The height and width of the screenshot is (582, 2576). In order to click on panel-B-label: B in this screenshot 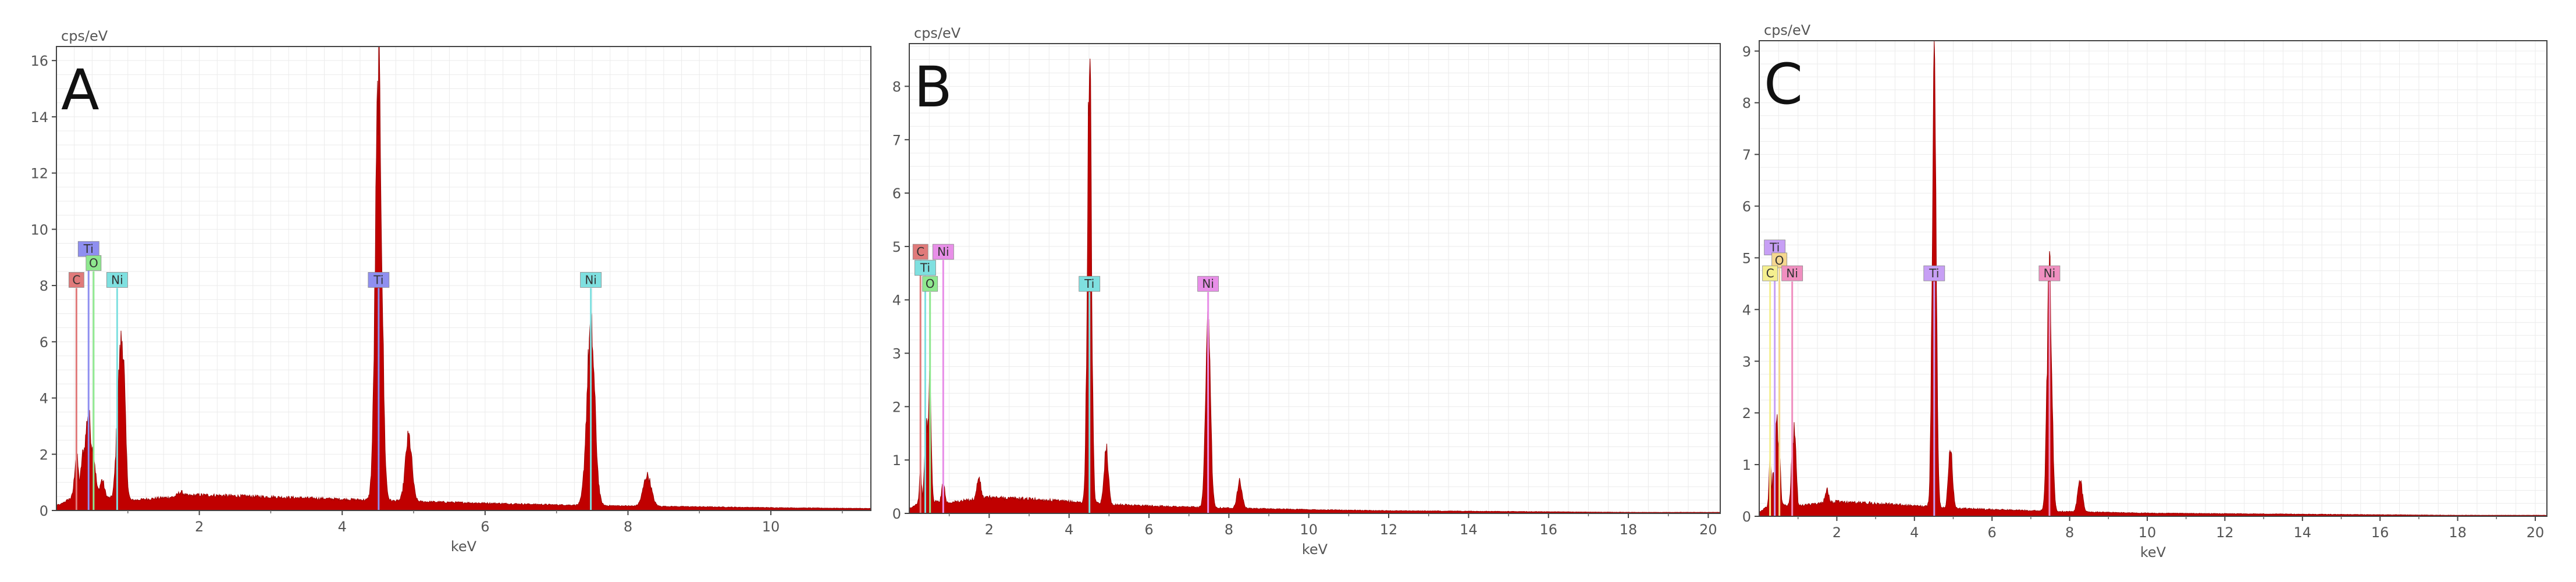, I will do `click(933, 87)`.